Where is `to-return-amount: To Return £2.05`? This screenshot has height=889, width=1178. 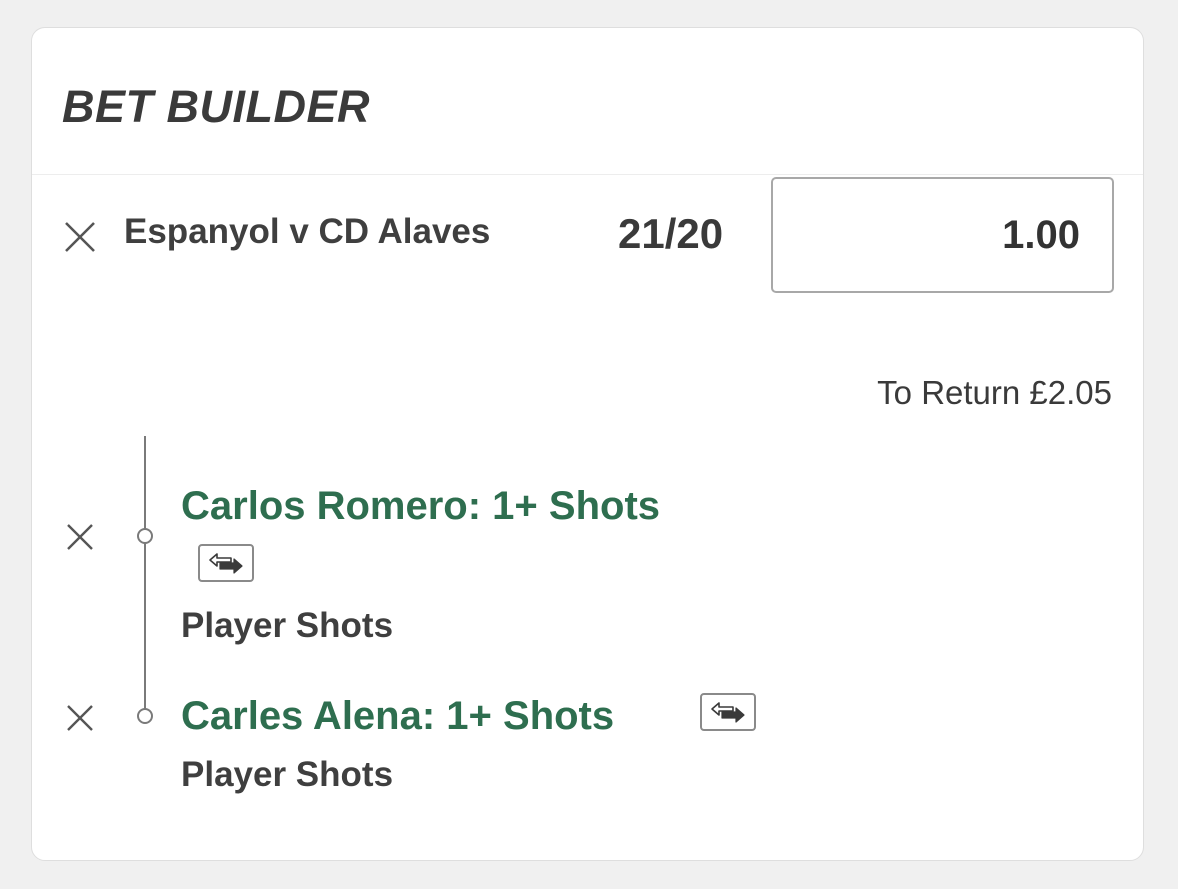
to-return-amount: To Return £2.05 is located at coordinates (994, 392).